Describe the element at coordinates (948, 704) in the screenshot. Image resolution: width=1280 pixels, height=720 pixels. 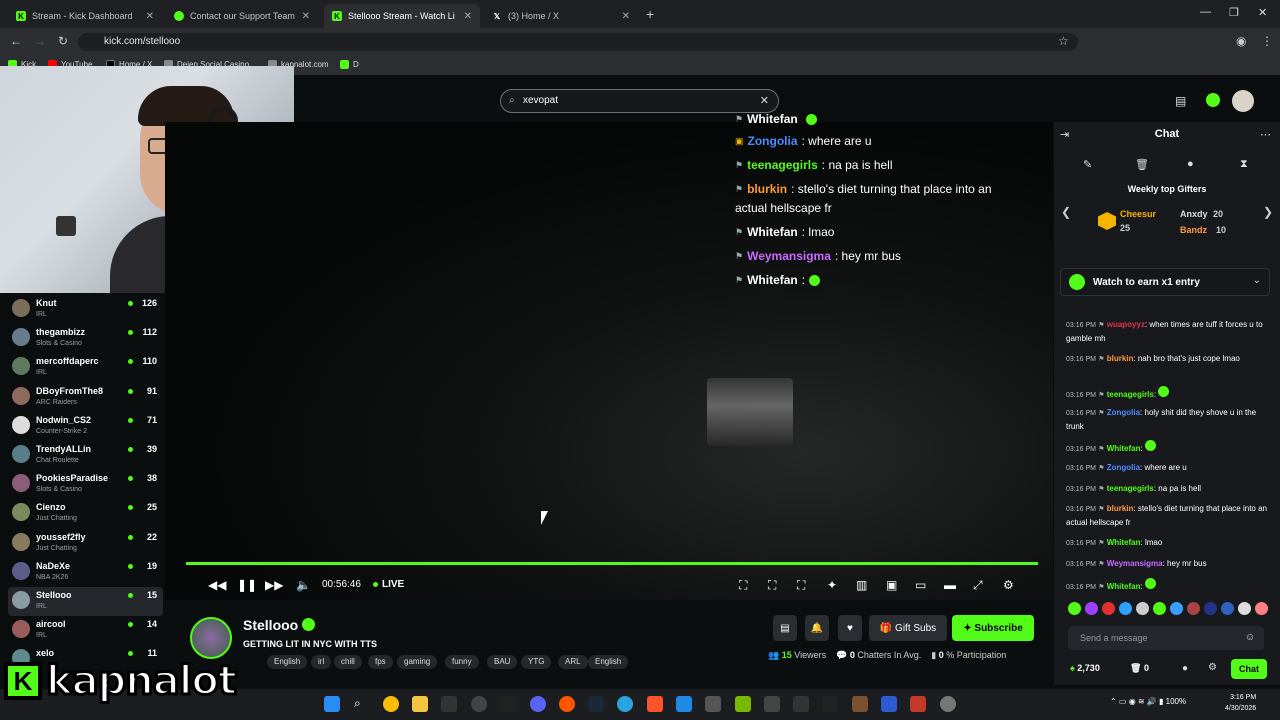
I see `settings-icon` at that location.